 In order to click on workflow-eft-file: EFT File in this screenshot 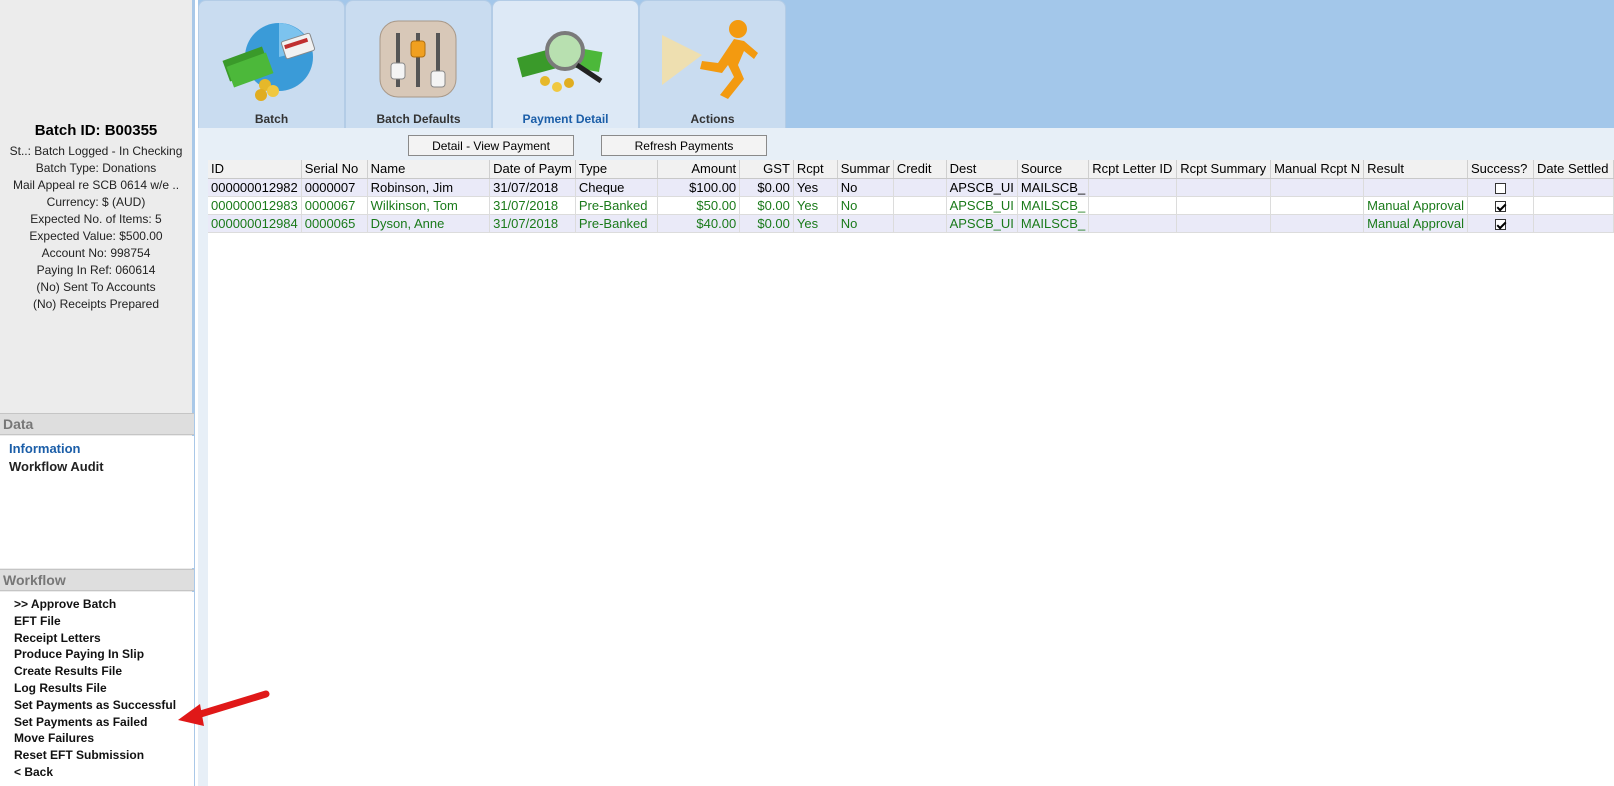, I will do `click(97, 621)`.